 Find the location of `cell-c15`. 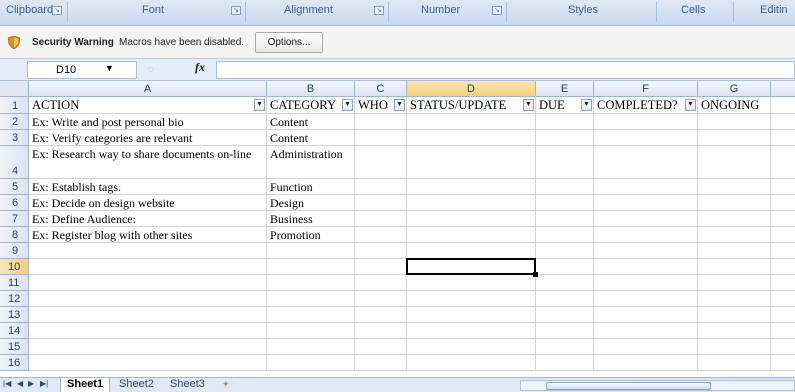

cell-c15 is located at coordinates (381, 347).